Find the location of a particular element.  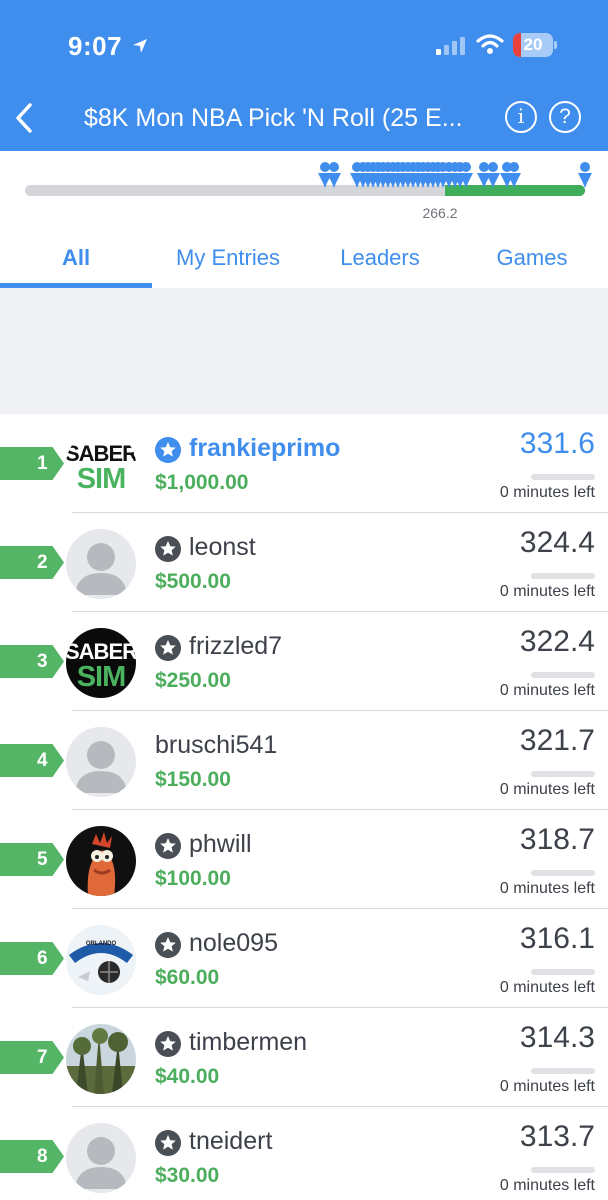

username: frizzled7 is located at coordinates (235, 646).